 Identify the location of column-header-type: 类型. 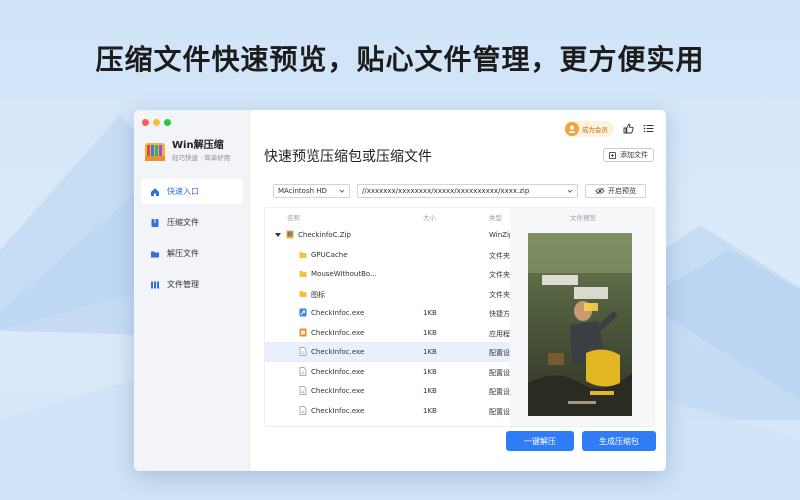
(495, 218).